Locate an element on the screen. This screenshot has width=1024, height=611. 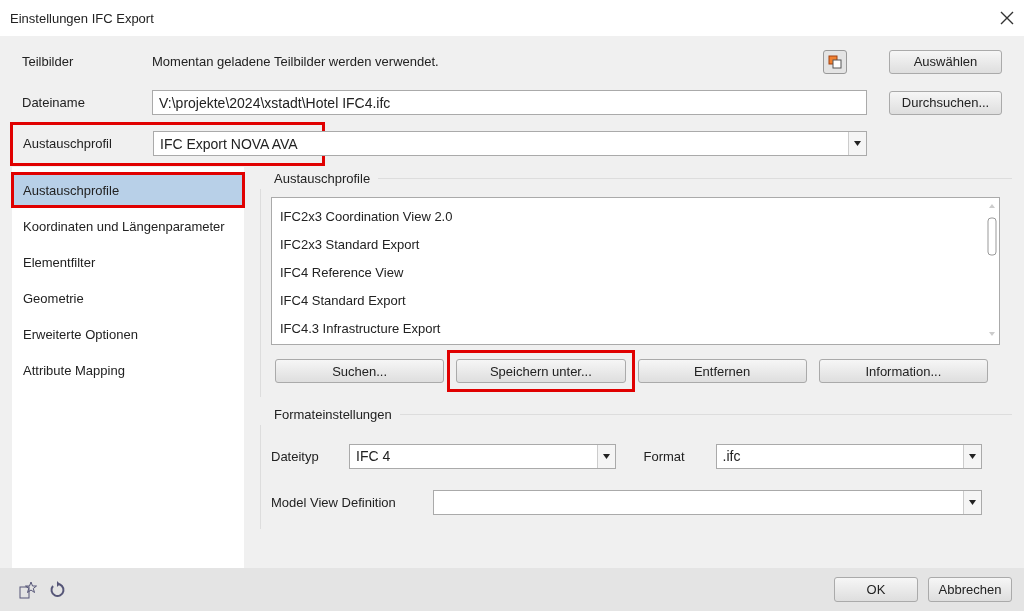
dialog-button: OK is located at coordinates (876, 589).